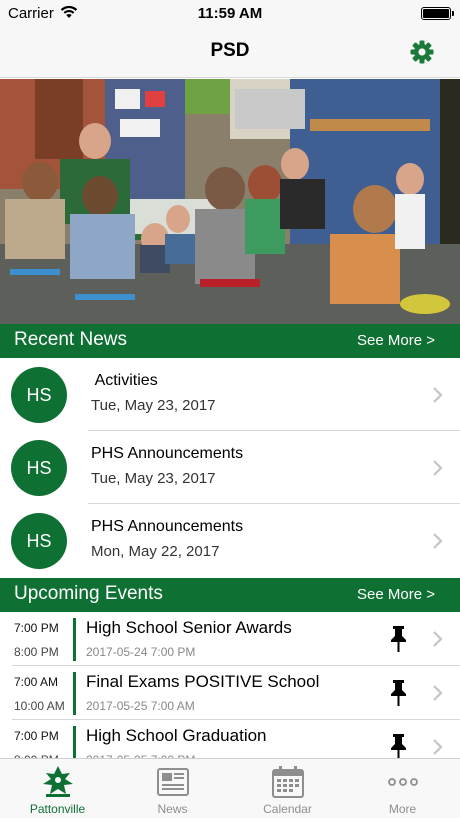  What do you see at coordinates (396, 340) in the screenshot?
I see `see-more-news-button: See More >` at bounding box center [396, 340].